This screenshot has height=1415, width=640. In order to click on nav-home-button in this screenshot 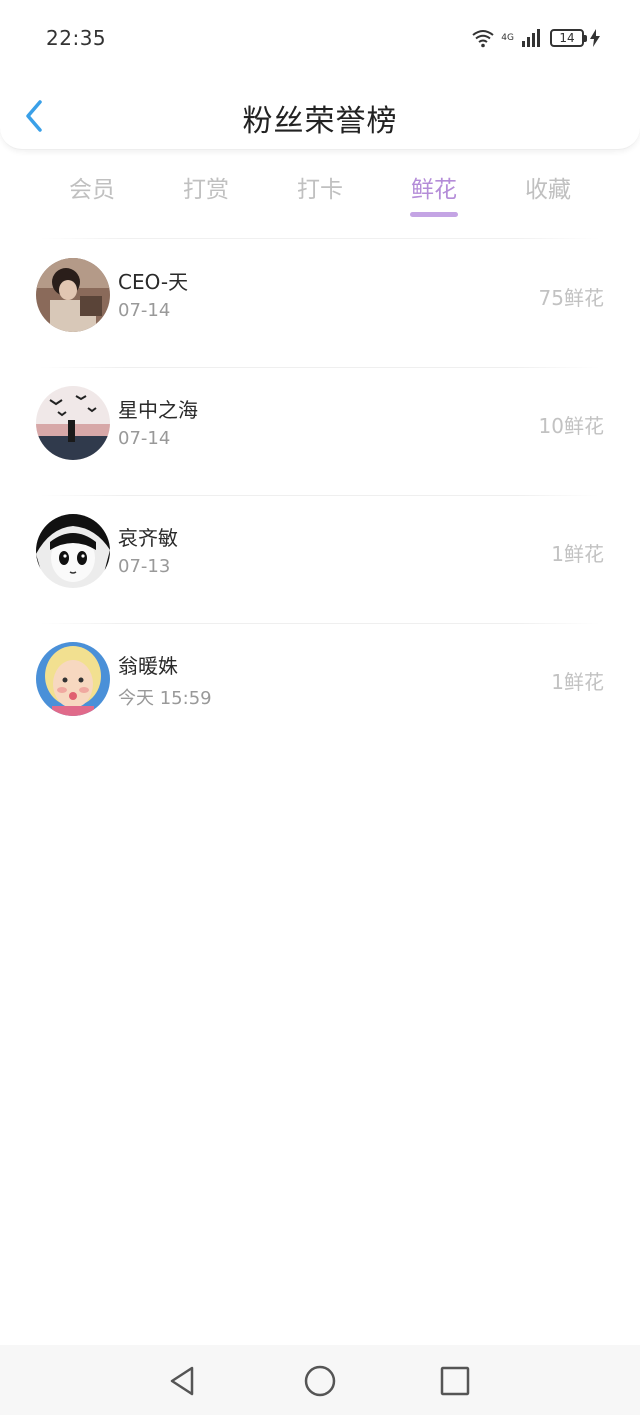, I will do `click(320, 1381)`.